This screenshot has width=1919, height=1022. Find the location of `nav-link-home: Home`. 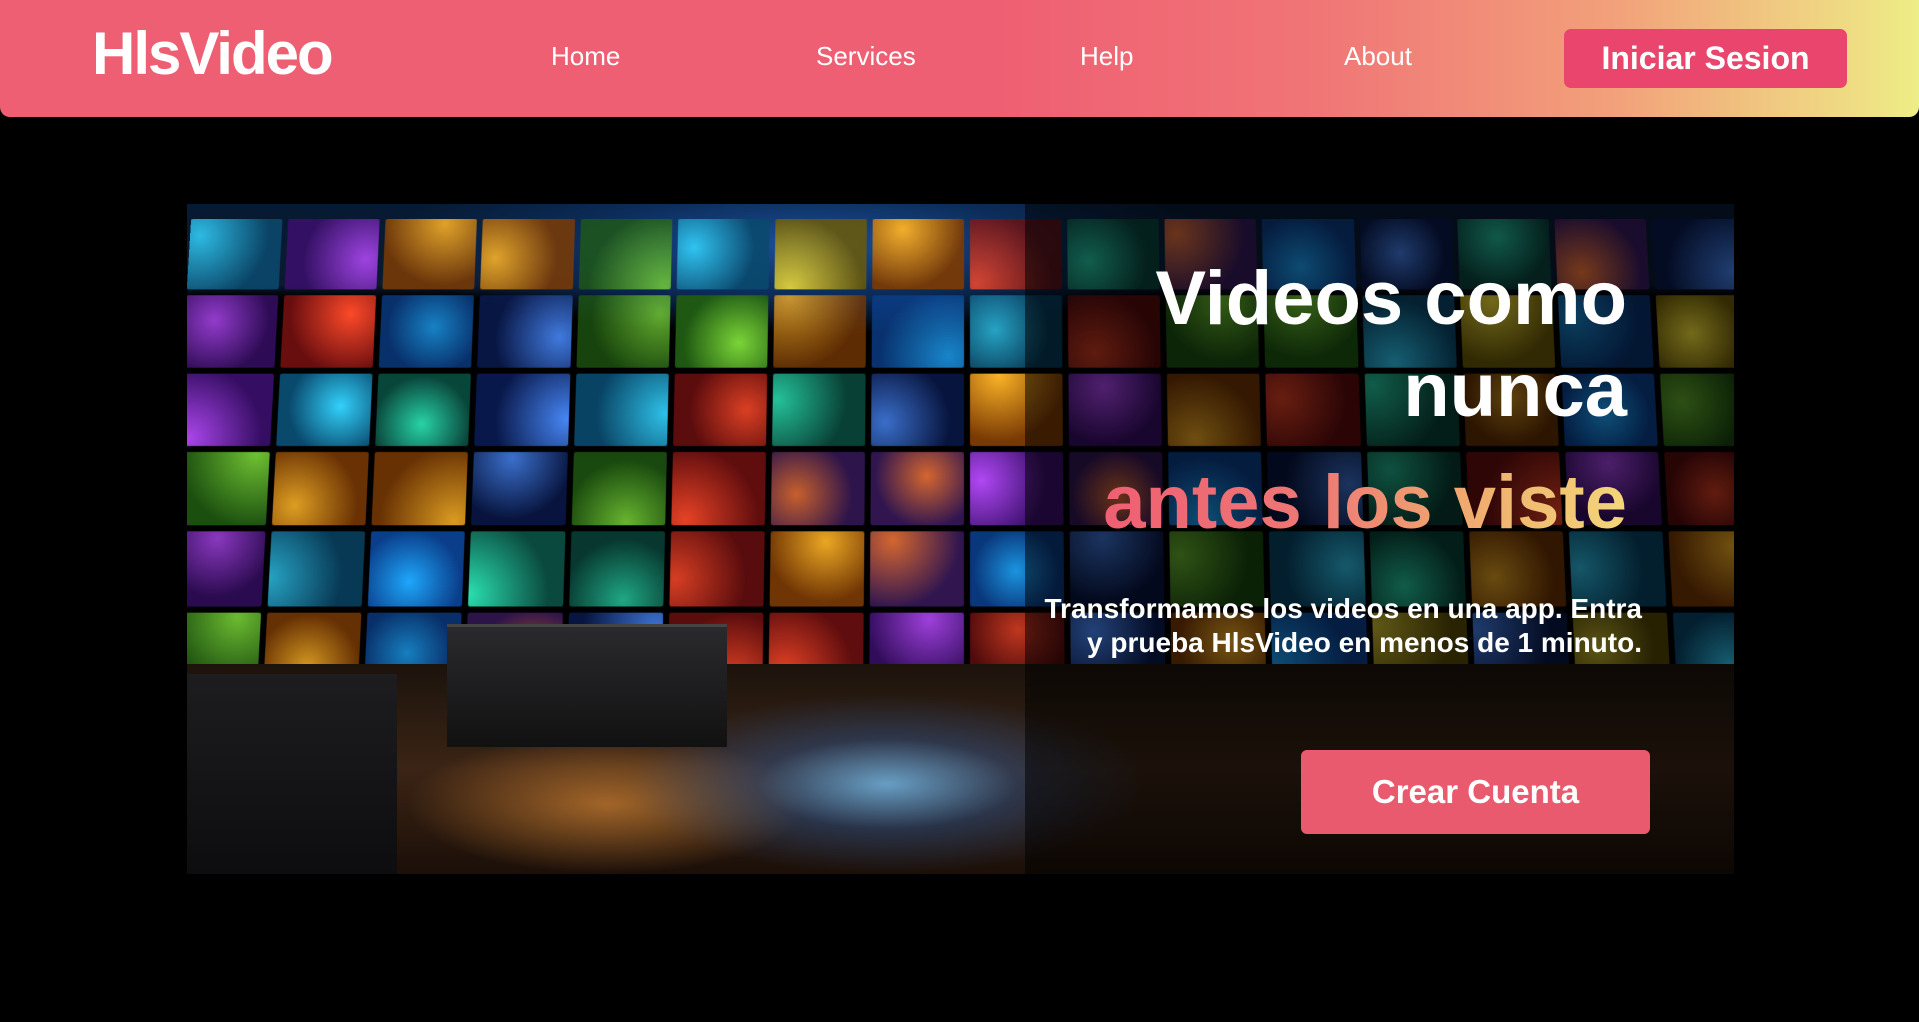

nav-link-home: Home is located at coordinates (585, 56).